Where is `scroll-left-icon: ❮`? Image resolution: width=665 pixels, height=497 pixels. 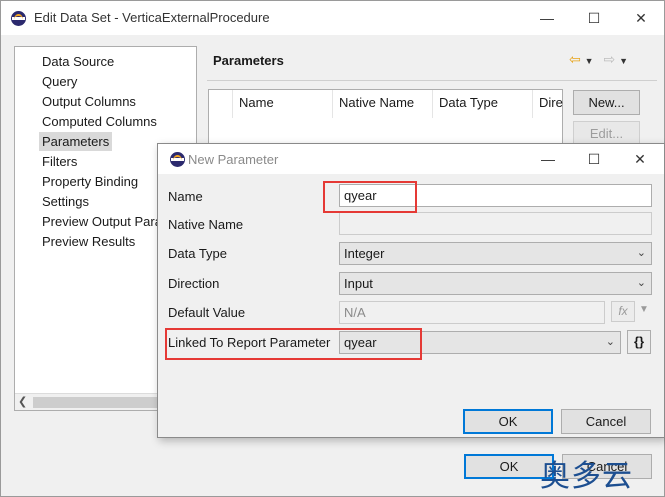
scroll-left-icon: ❮ is located at coordinates (22, 401).